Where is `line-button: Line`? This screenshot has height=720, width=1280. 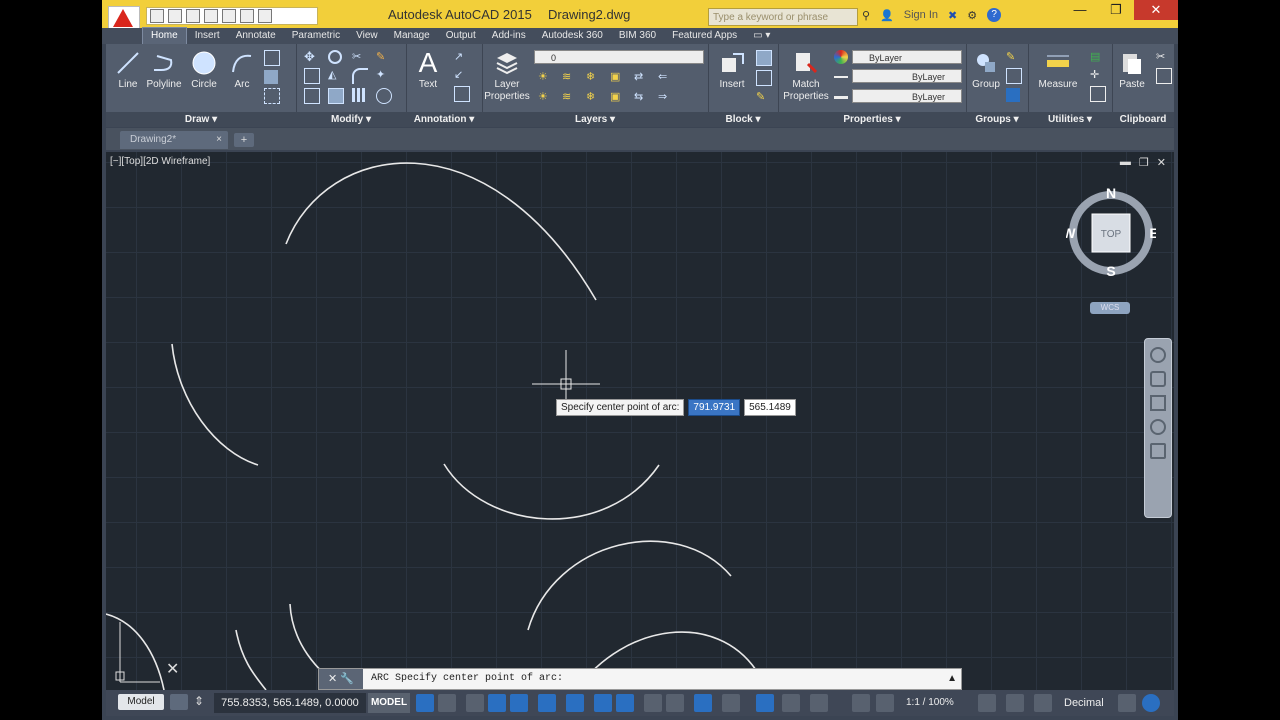 line-button: Line is located at coordinates (128, 70).